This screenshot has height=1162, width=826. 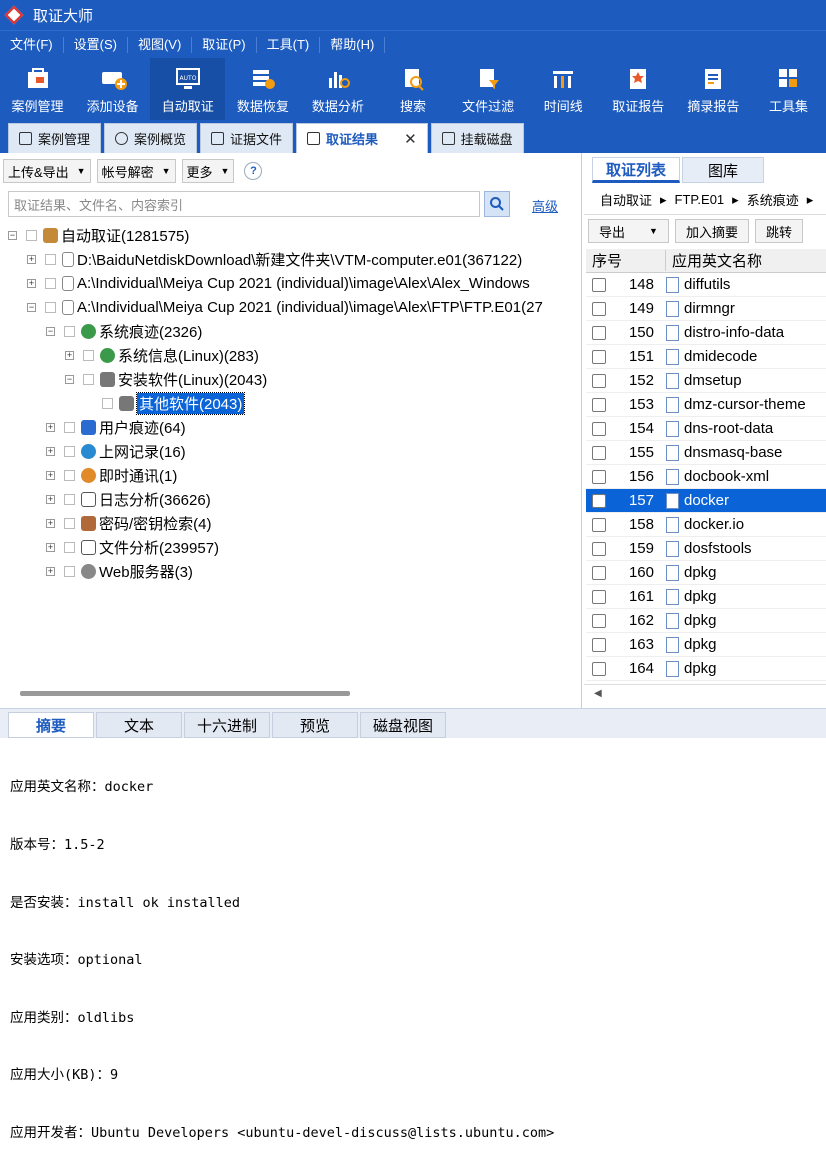 I want to click on timeline-button: 时间线, so click(x=563, y=89).